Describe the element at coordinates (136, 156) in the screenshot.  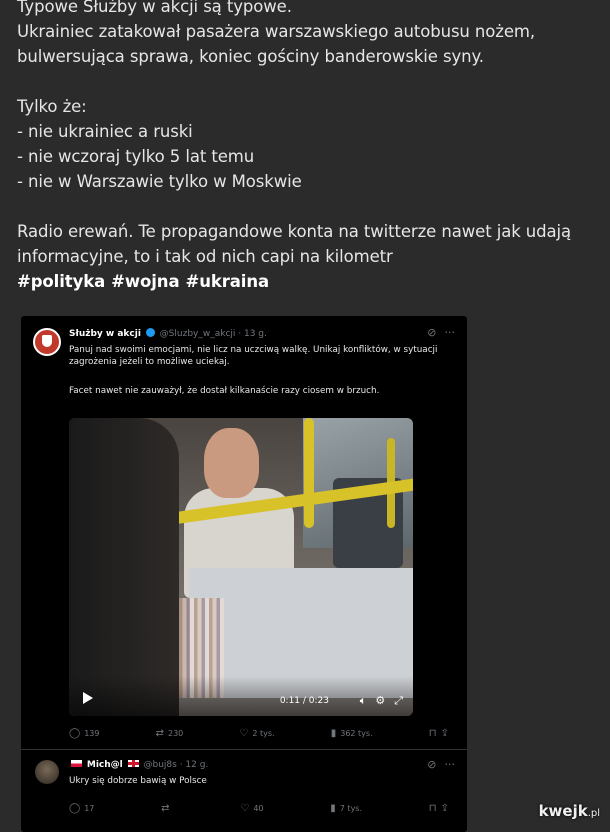
I see `post-line: - nie wczoraj tylko 5 lat temu` at that location.